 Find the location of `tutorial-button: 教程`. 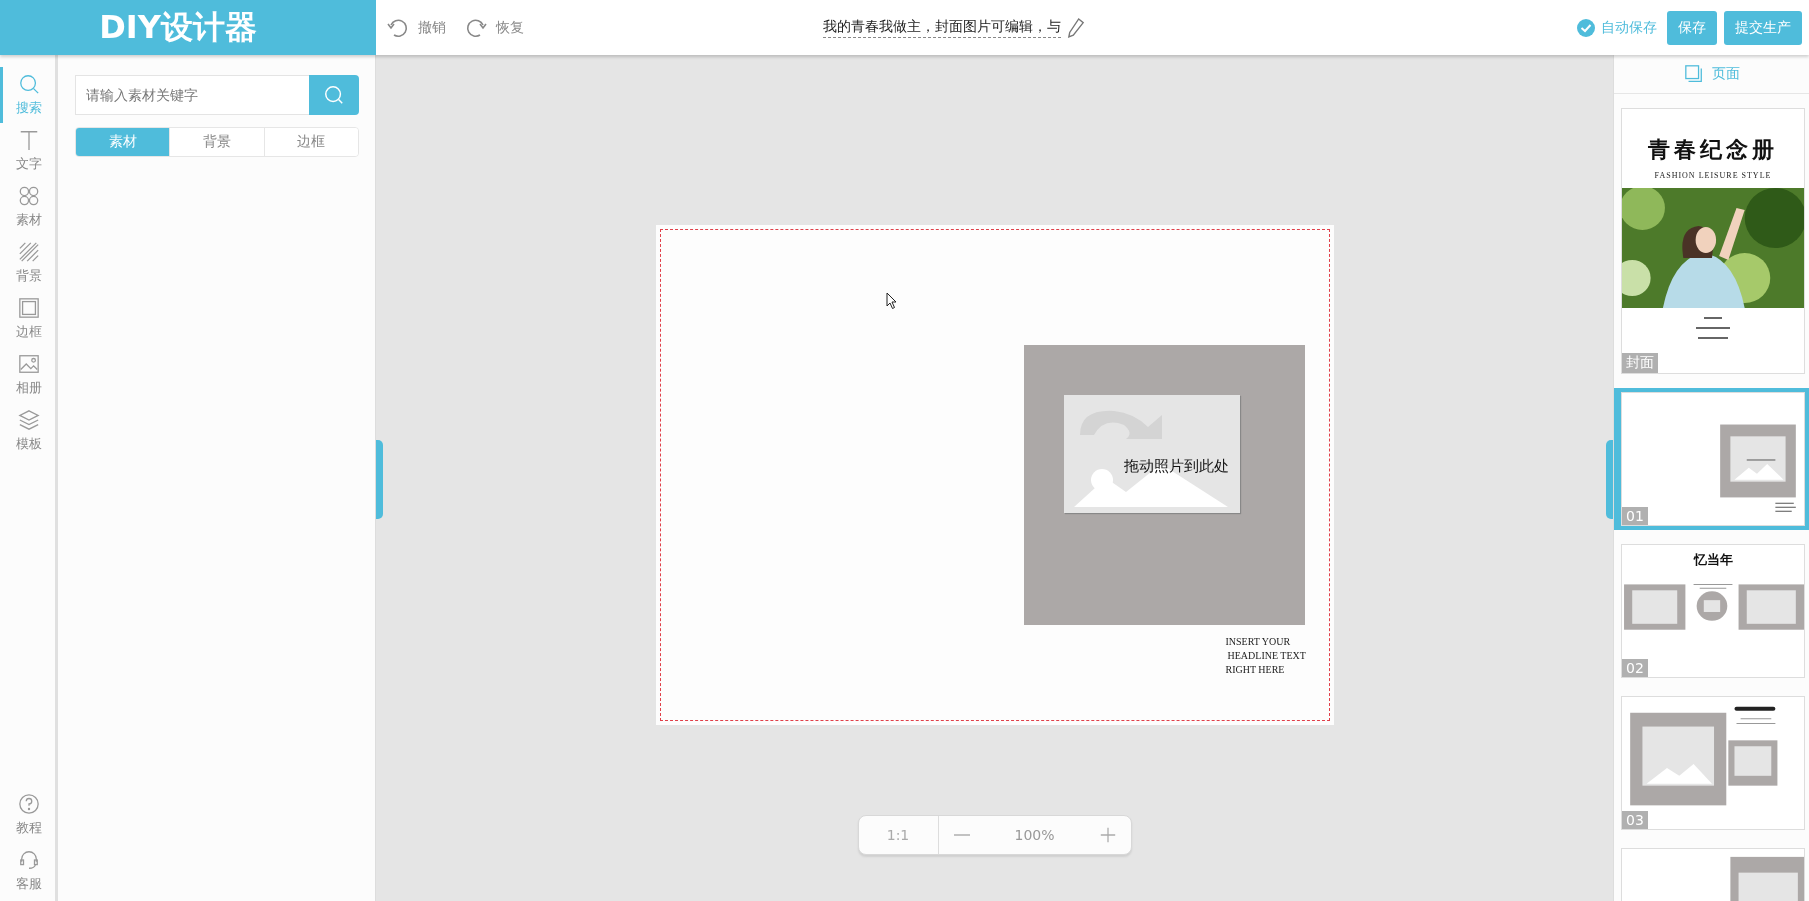

tutorial-button: 教程 is located at coordinates (27, 815).